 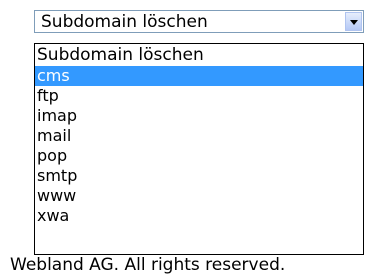 What do you see at coordinates (199, 96) in the screenshot?
I see `option-ftp: ftp` at bounding box center [199, 96].